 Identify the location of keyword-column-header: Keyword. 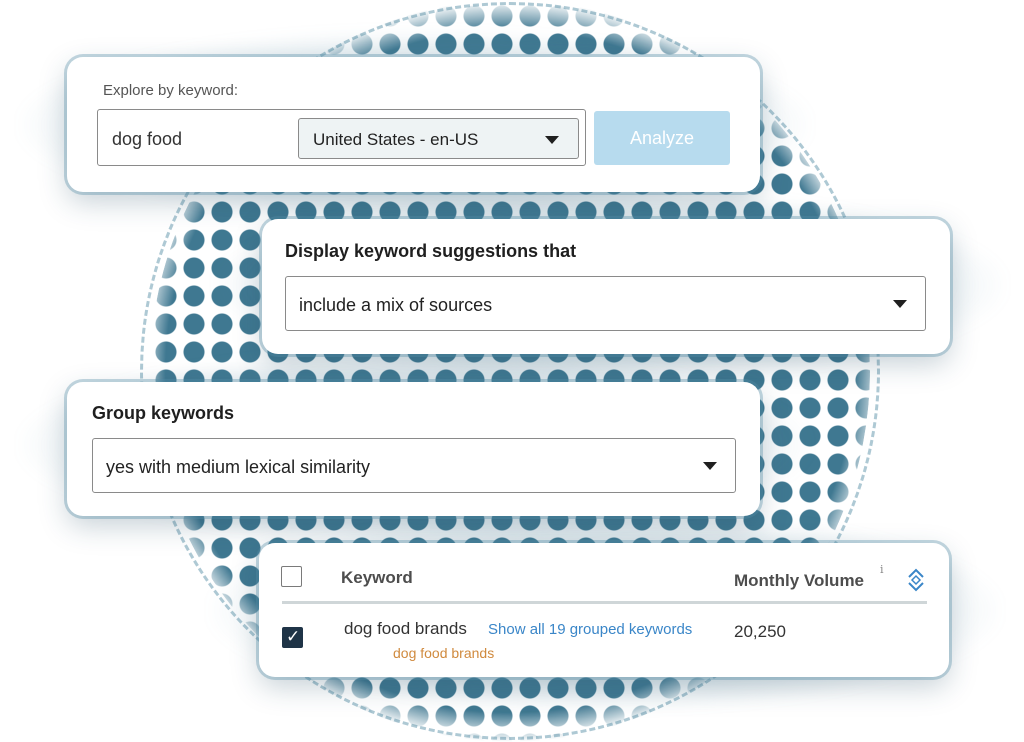
(377, 578).